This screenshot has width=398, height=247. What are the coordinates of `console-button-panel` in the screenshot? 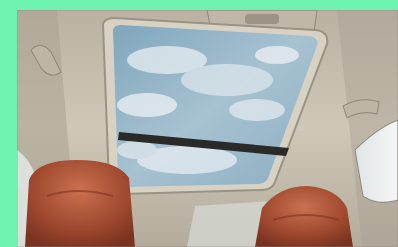 It's located at (262, 19).